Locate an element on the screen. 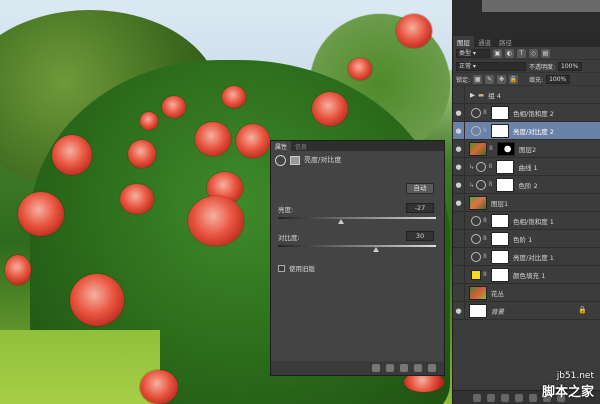 This screenshot has height=404, width=600. layer-row: 8 颜色填充 1 is located at coordinates (526, 274).